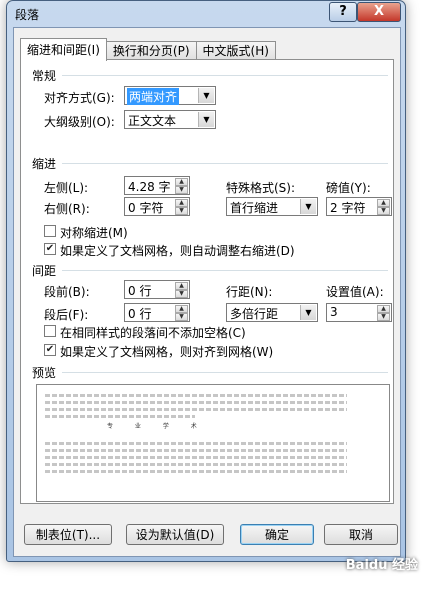 The height and width of the screenshot is (593, 446). I want to click on spacing-group-label: 间距, so click(44, 271).